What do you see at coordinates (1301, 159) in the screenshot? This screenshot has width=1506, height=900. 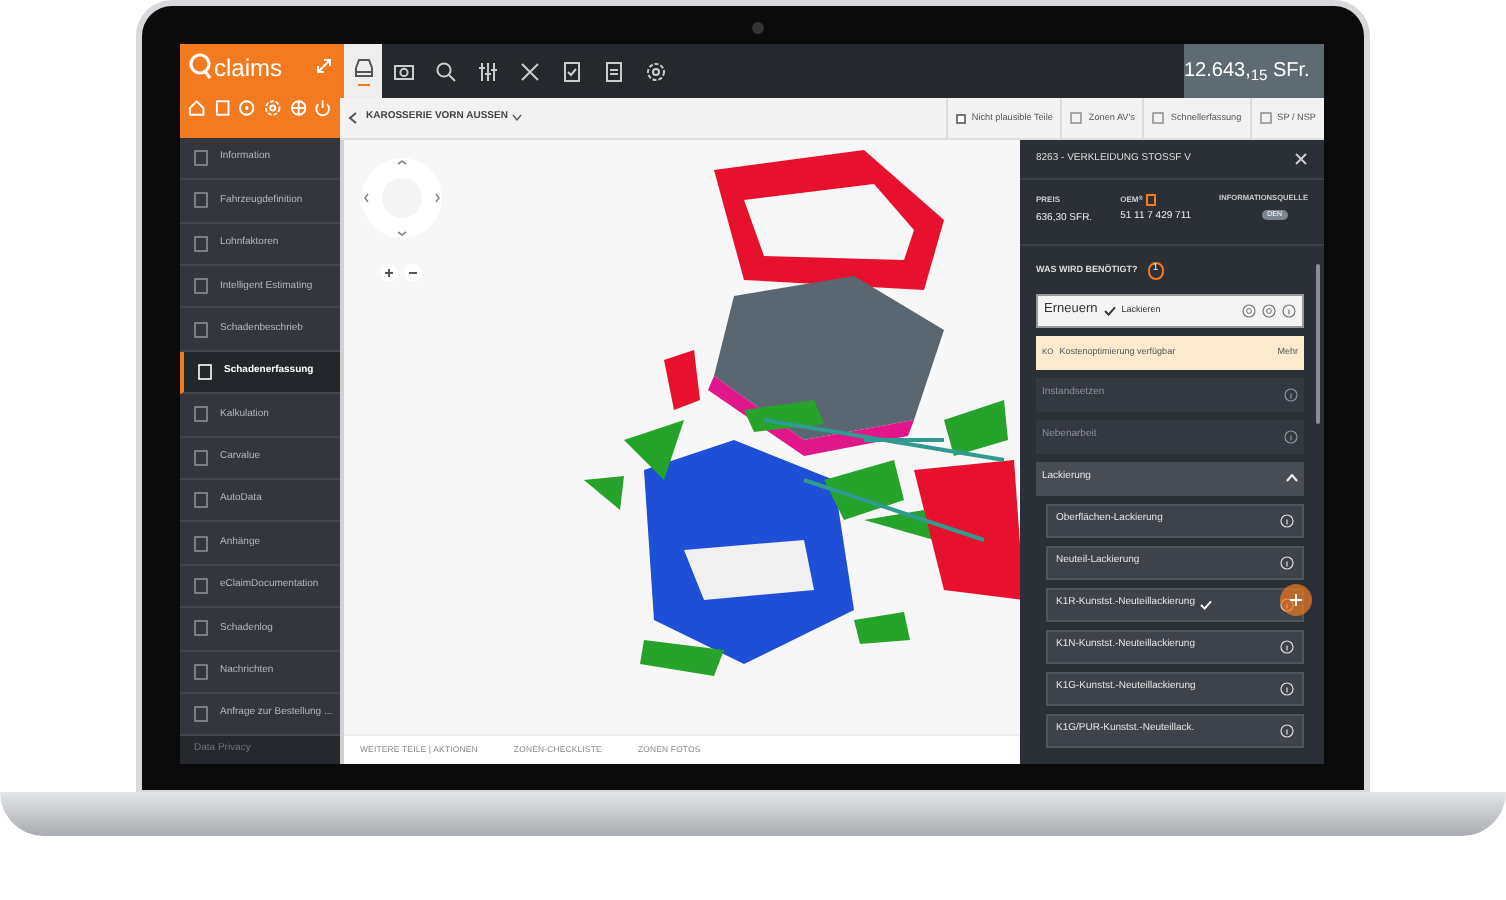 I see `close-icon` at bounding box center [1301, 159].